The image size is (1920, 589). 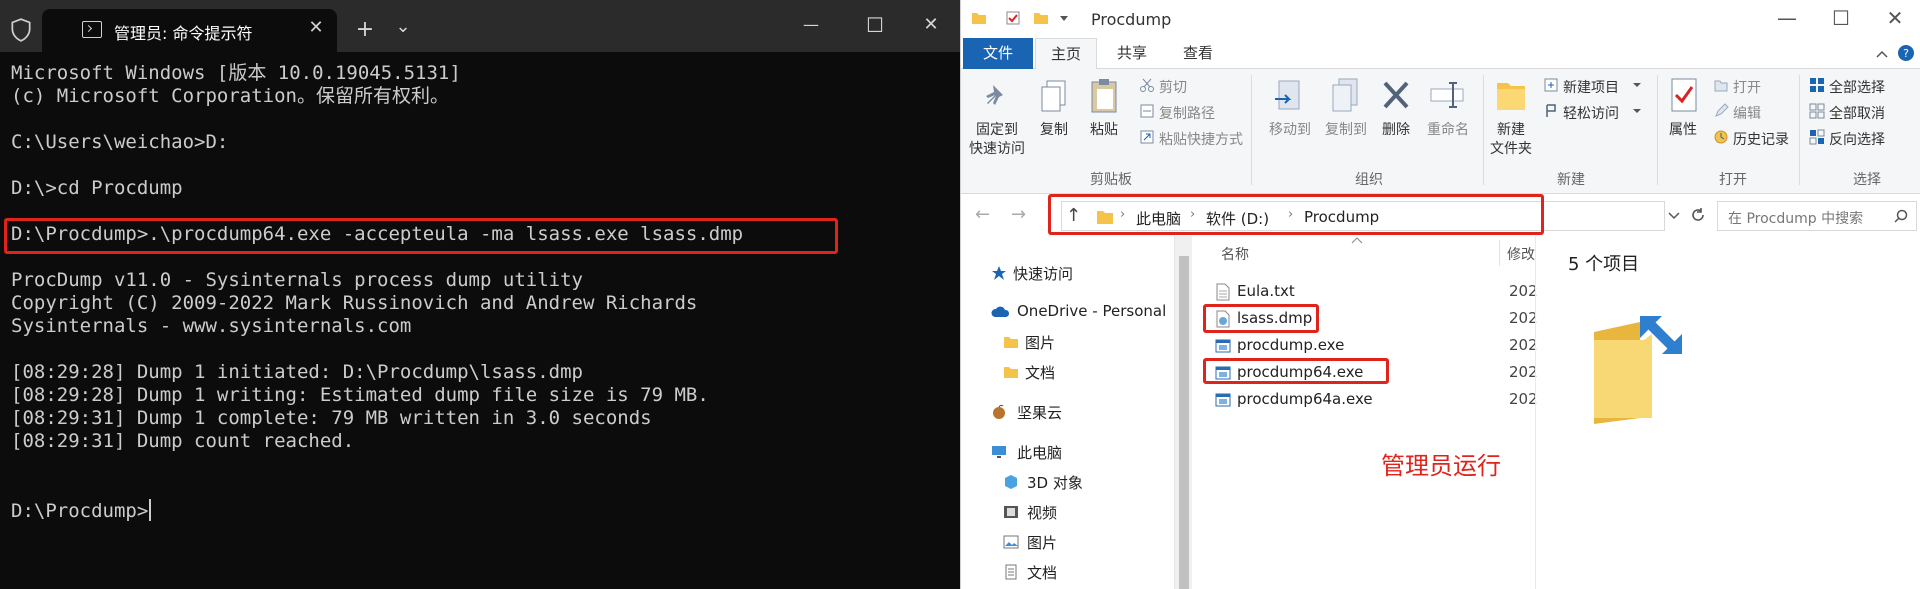 What do you see at coordinates (1346, 130) in the screenshot?
I see `copy-to-button: 复制到` at bounding box center [1346, 130].